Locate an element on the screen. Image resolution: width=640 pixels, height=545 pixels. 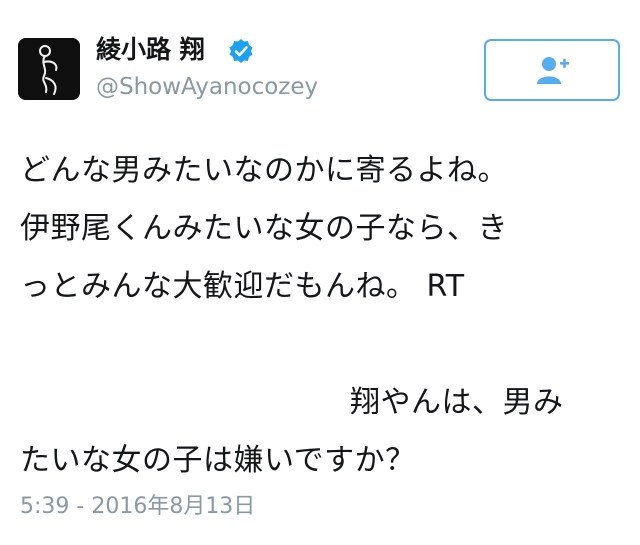
user-handle: @ShowAyanocozey is located at coordinates (207, 87).